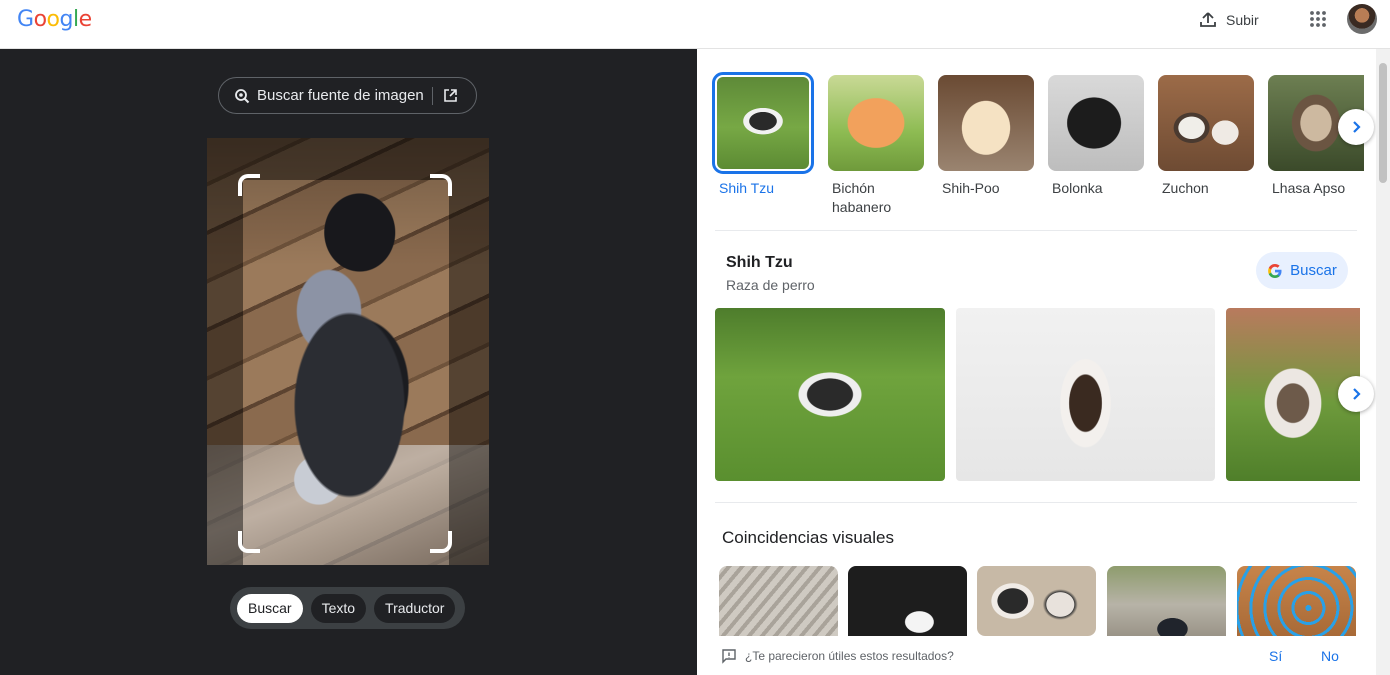 The image size is (1390, 675). Describe the element at coordinates (1208, 19) in the screenshot. I see `upload-icon` at that location.